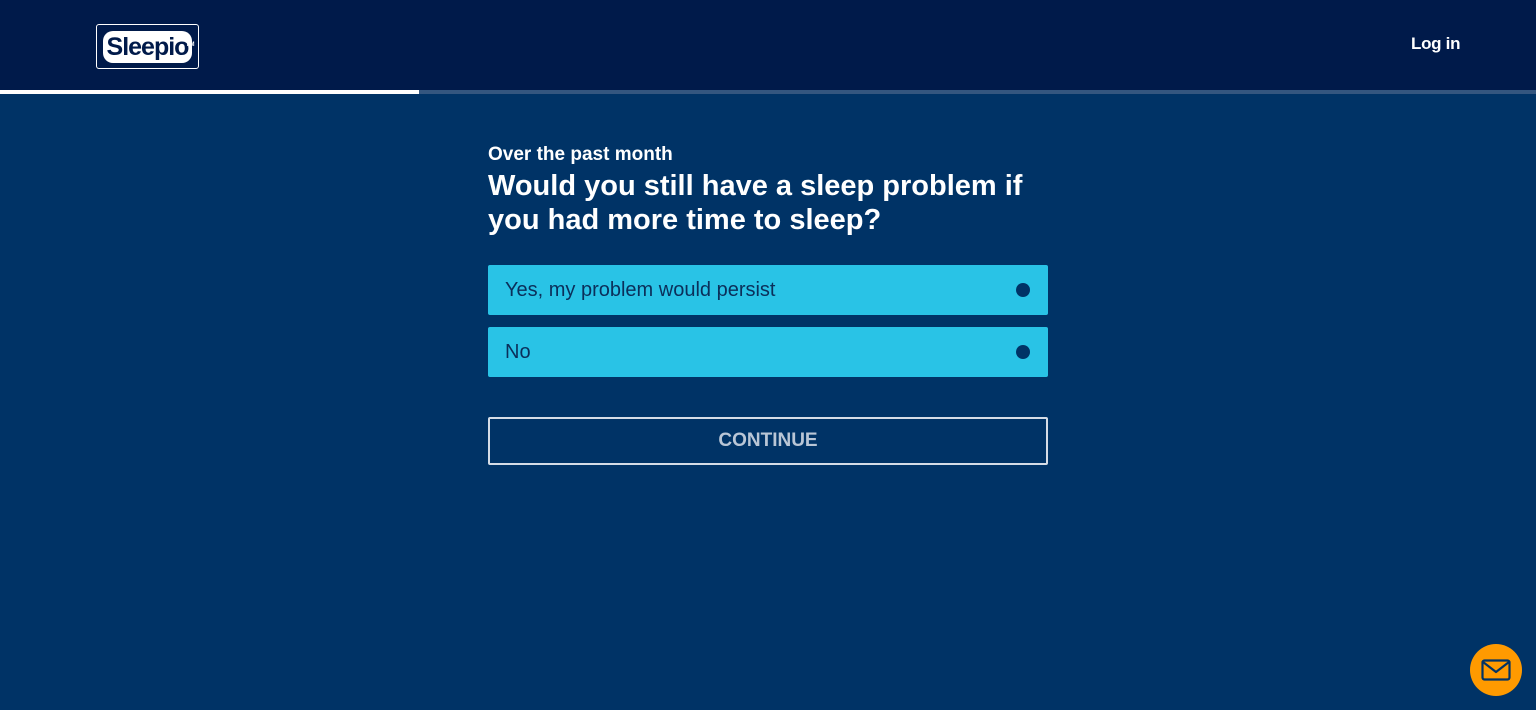 The image size is (1536, 710). I want to click on chat-button, so click(1496, 670).